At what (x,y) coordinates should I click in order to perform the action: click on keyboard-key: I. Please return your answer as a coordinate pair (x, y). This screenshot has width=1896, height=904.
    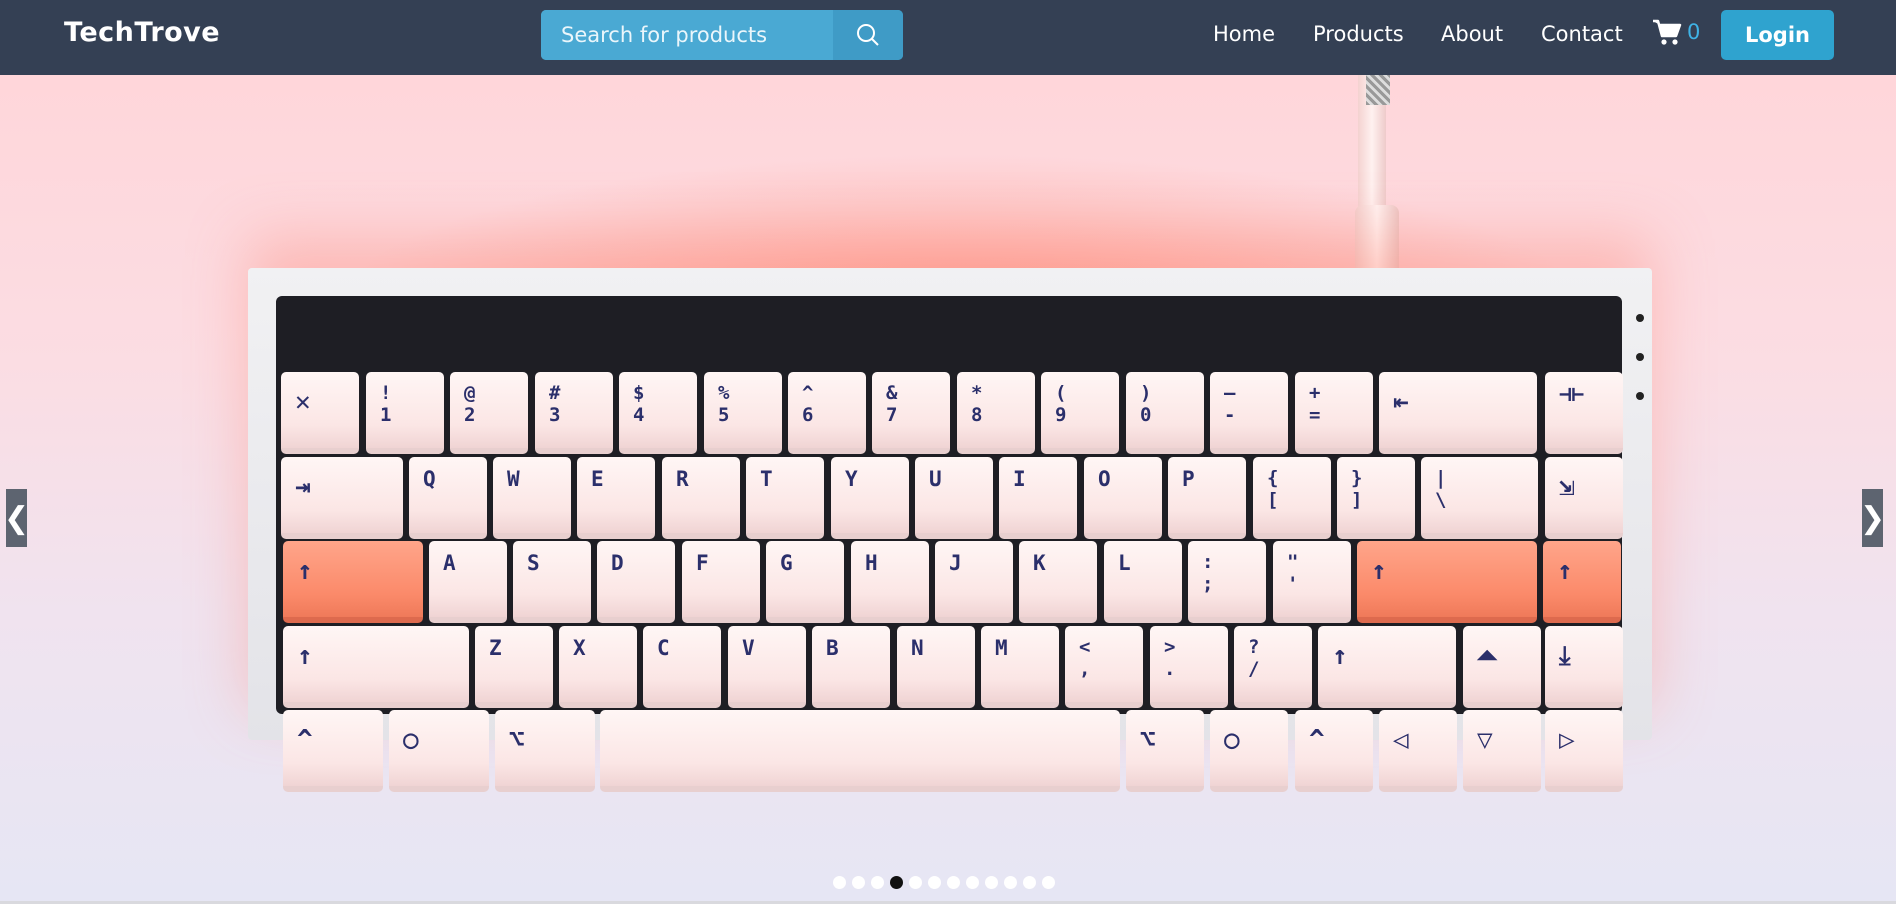
    Looking at the image, I should click on (1038, 498).